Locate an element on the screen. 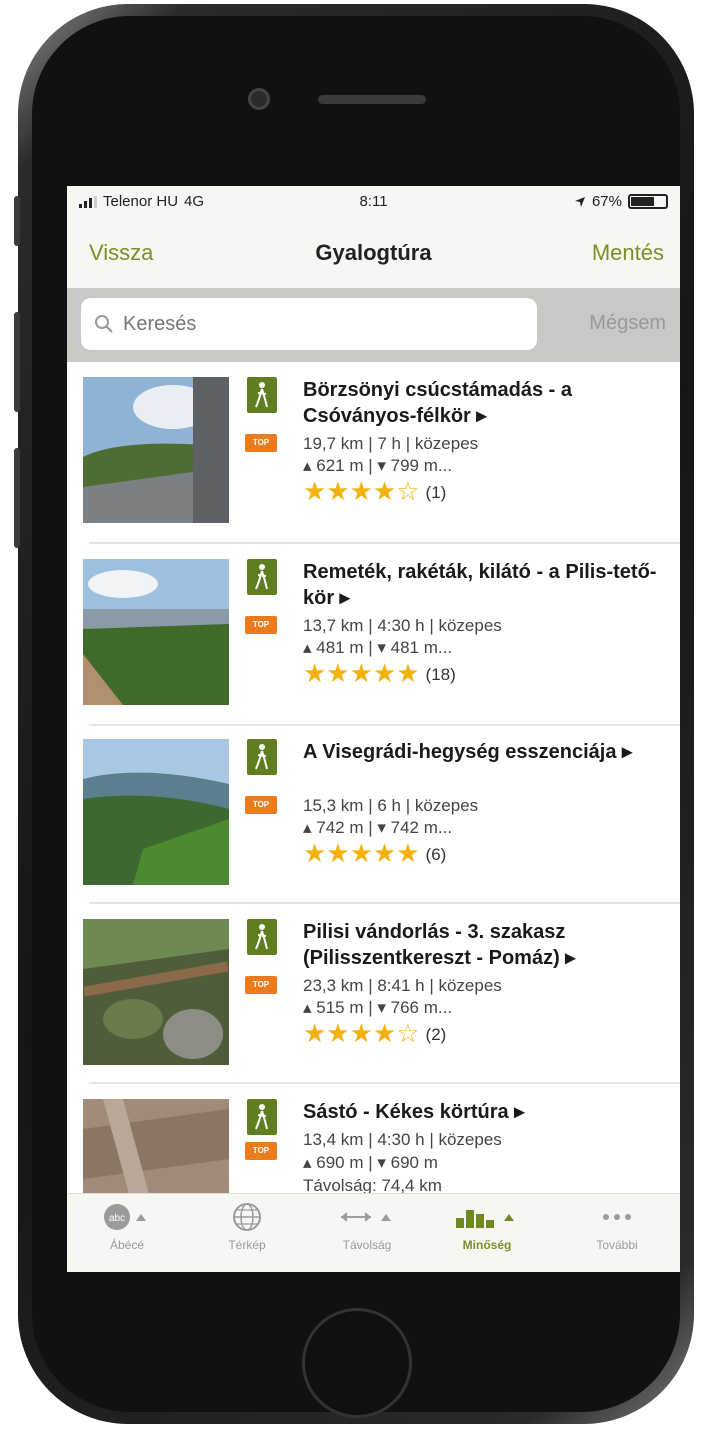 The width and height of the screenshot is (703, 1434). navigation-bar: Vissza Gyalogtúra Mentés is located at coordinates (373, 253).